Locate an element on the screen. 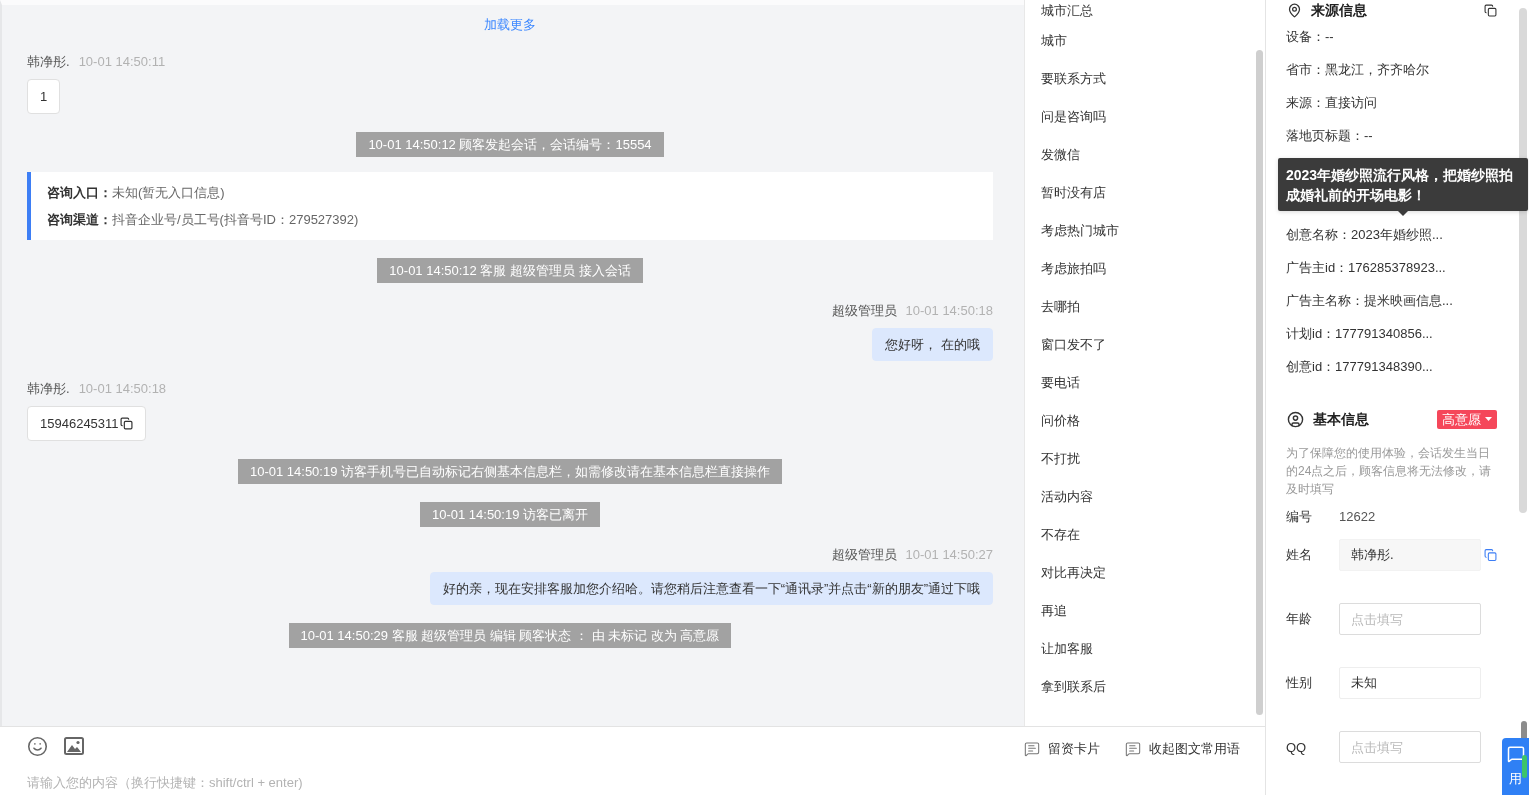 This screenshot has height=795, width=1529. quick-reply-item: 拿到联系后 is located at coordinates (1073, 687).